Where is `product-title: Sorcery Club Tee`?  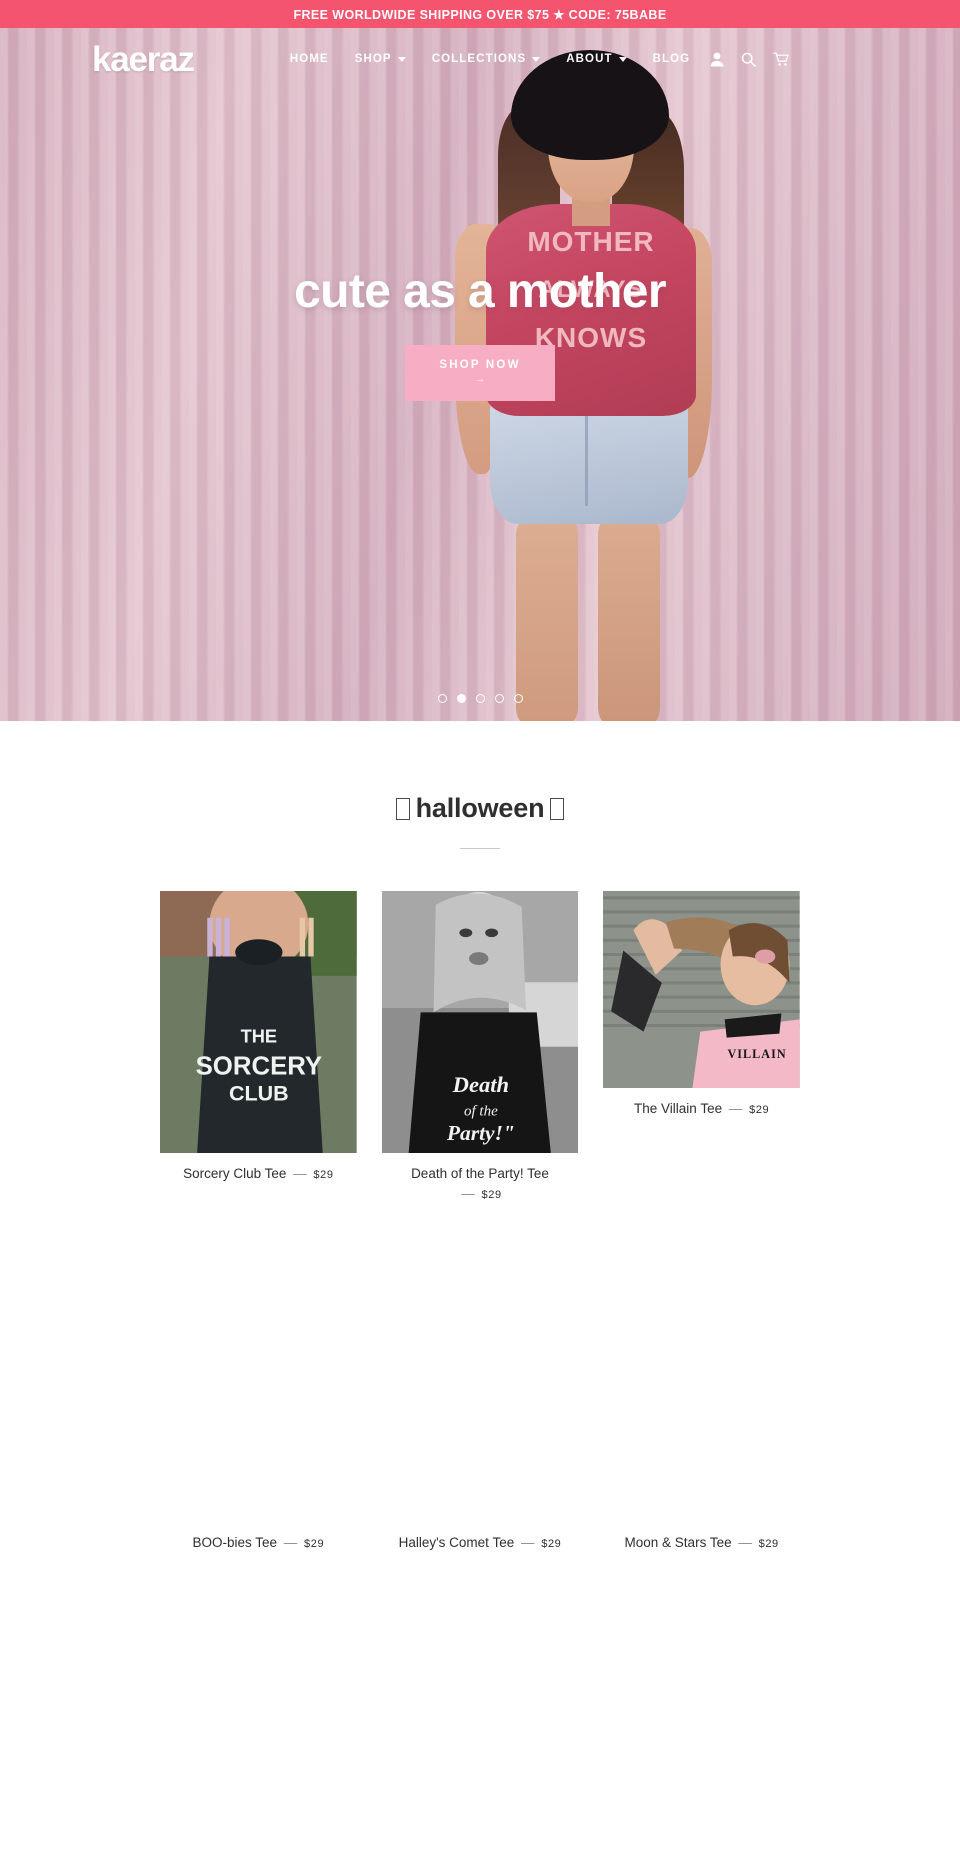
product-title: Sorcery Club Tee is located at coordinates (235, 1173).